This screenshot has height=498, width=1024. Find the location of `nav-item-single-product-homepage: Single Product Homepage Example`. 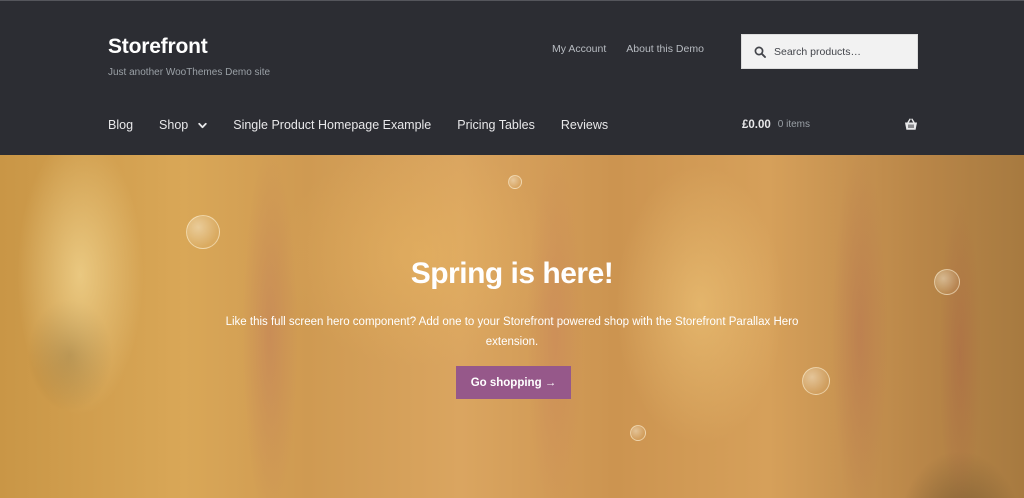

nav-item-single-product-homepage: Single Product Homepage Example is located at coordinates (332, 125).